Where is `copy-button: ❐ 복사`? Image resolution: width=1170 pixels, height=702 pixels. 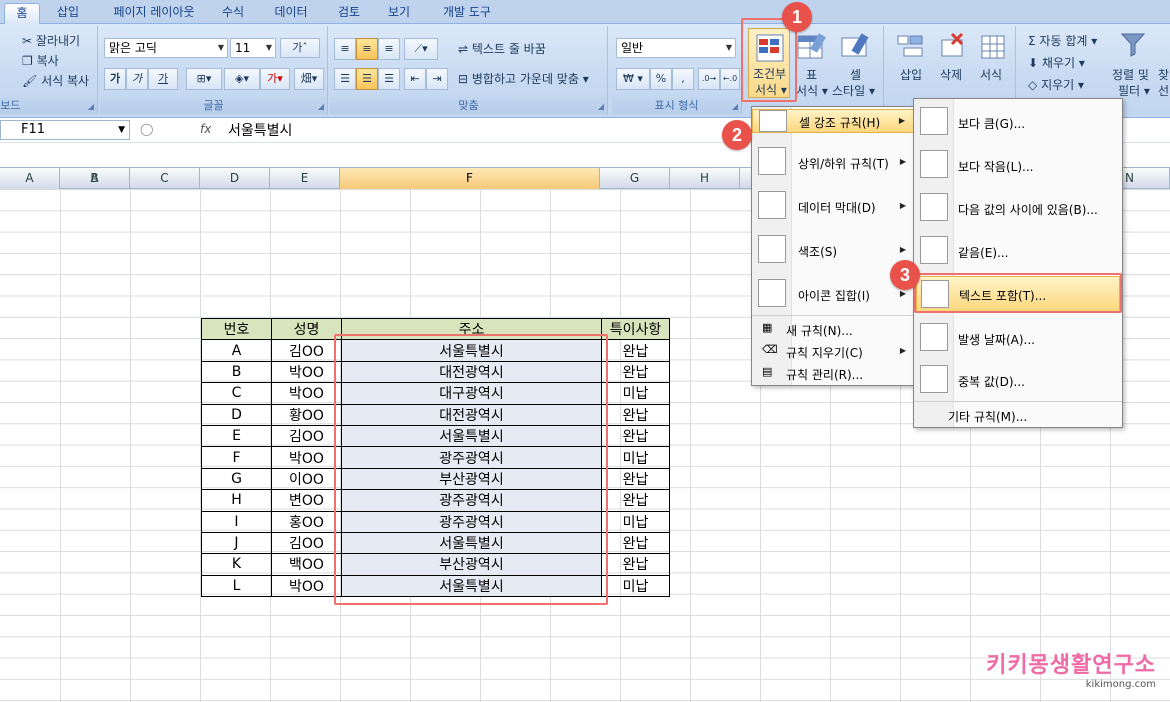 copy-button: ❐ 복사 is located at coordinates (40, 60).